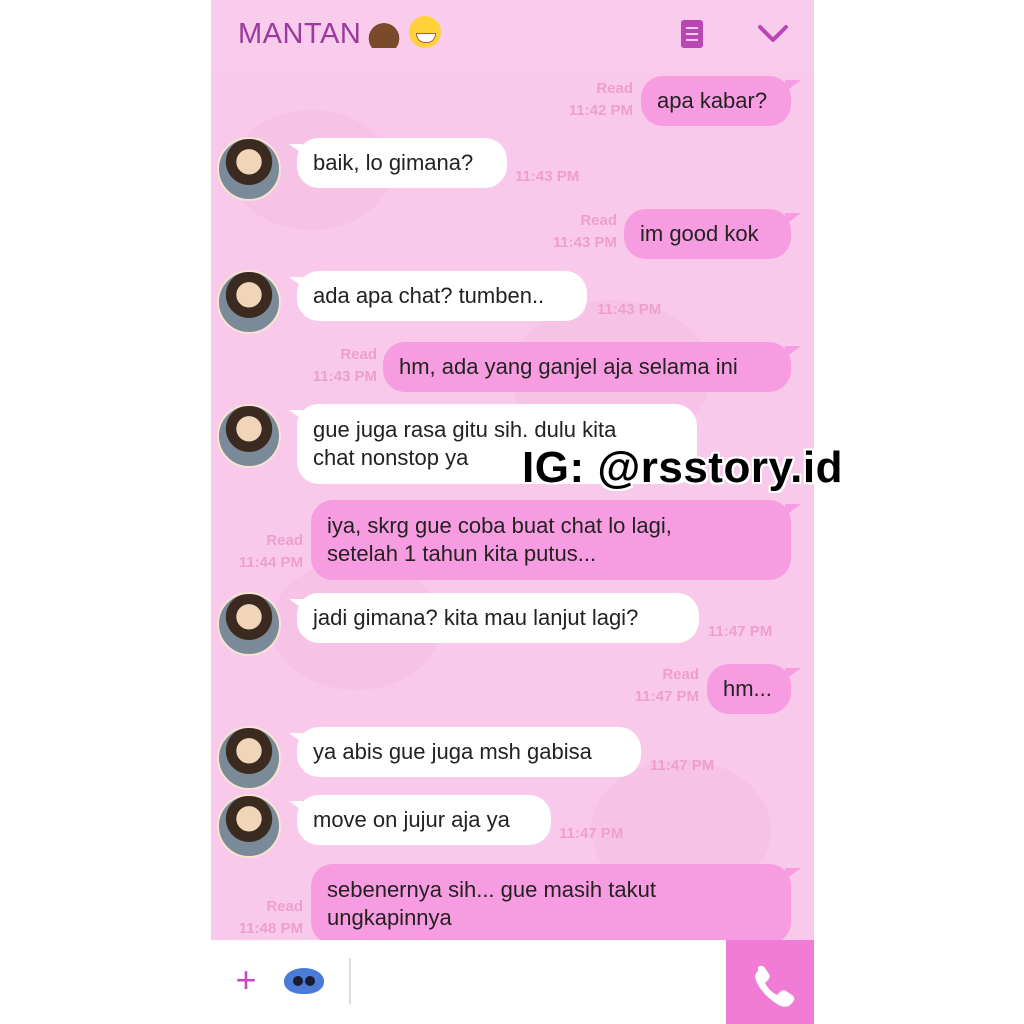  Describe the element at coordinates (465, 752) in the screenshot. I see `message-bubble-incoming: ya abis gue juga msh gabisa` at that location.